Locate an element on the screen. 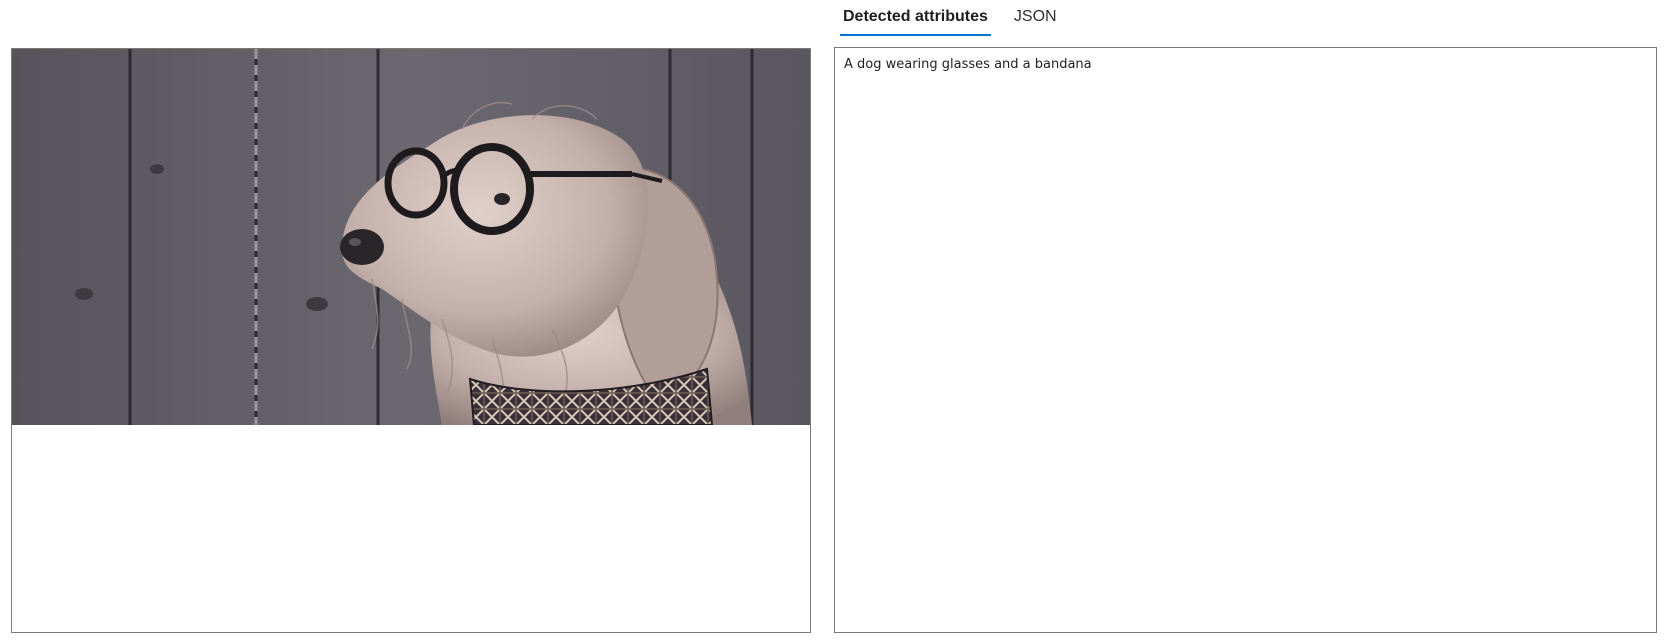 The height and width of the screenshot is (643, 1667). dog-nose is located at coordinates (362, 247).